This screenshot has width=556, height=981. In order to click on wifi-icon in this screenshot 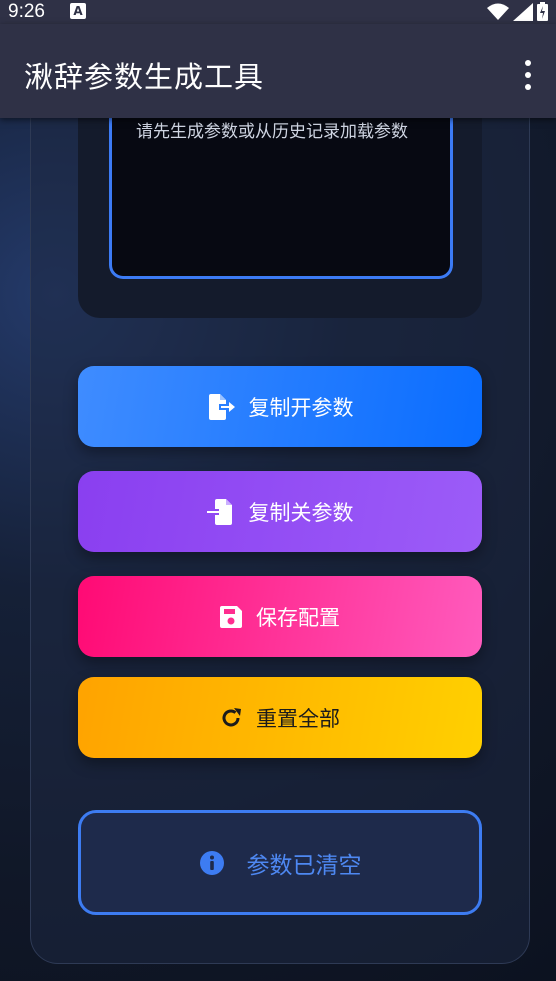, I will do `click(498, 11)`.